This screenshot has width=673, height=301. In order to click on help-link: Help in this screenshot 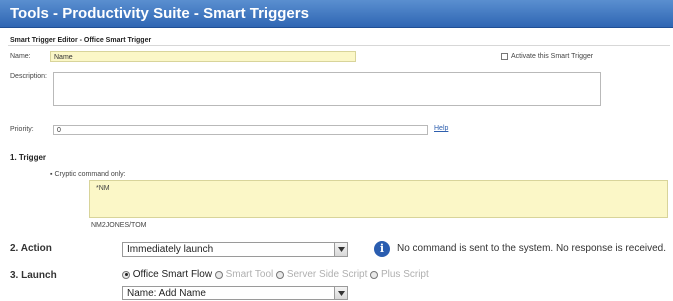, I will do `click(441, 128)`.